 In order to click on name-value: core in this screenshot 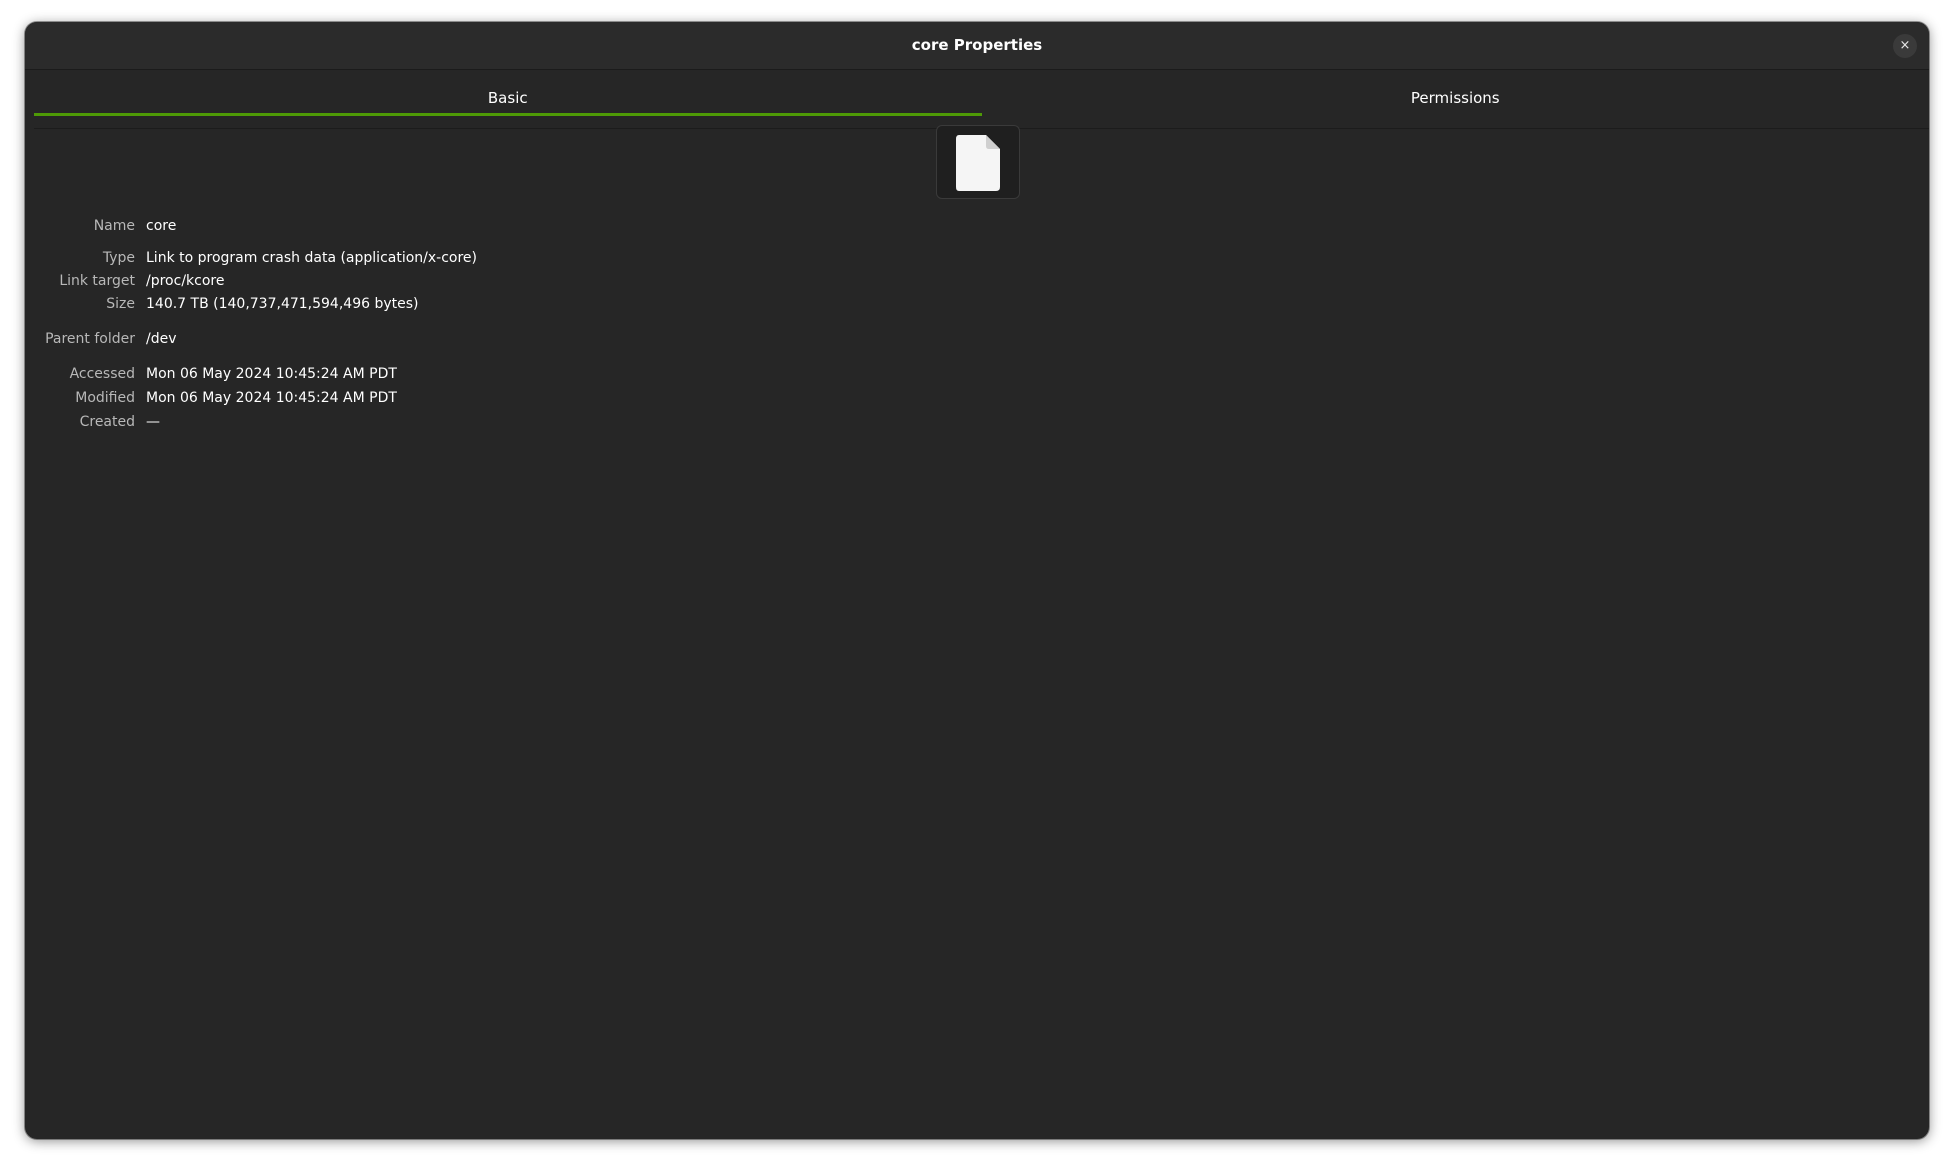, I will do `click(161, 226)`.